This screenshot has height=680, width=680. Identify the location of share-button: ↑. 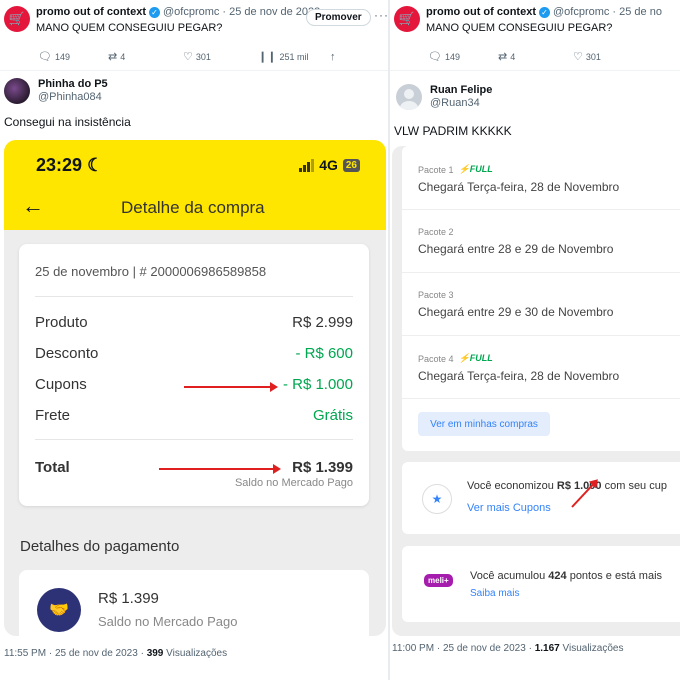
(333, 56).